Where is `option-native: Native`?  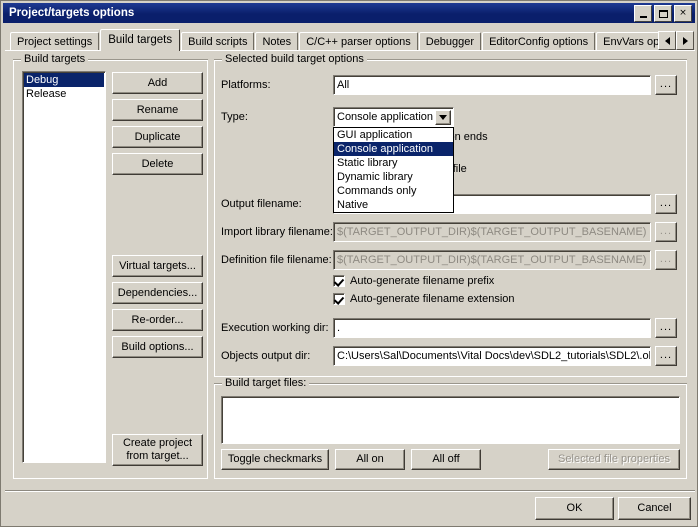 option-native: Native is located at coordinates (393, 205).